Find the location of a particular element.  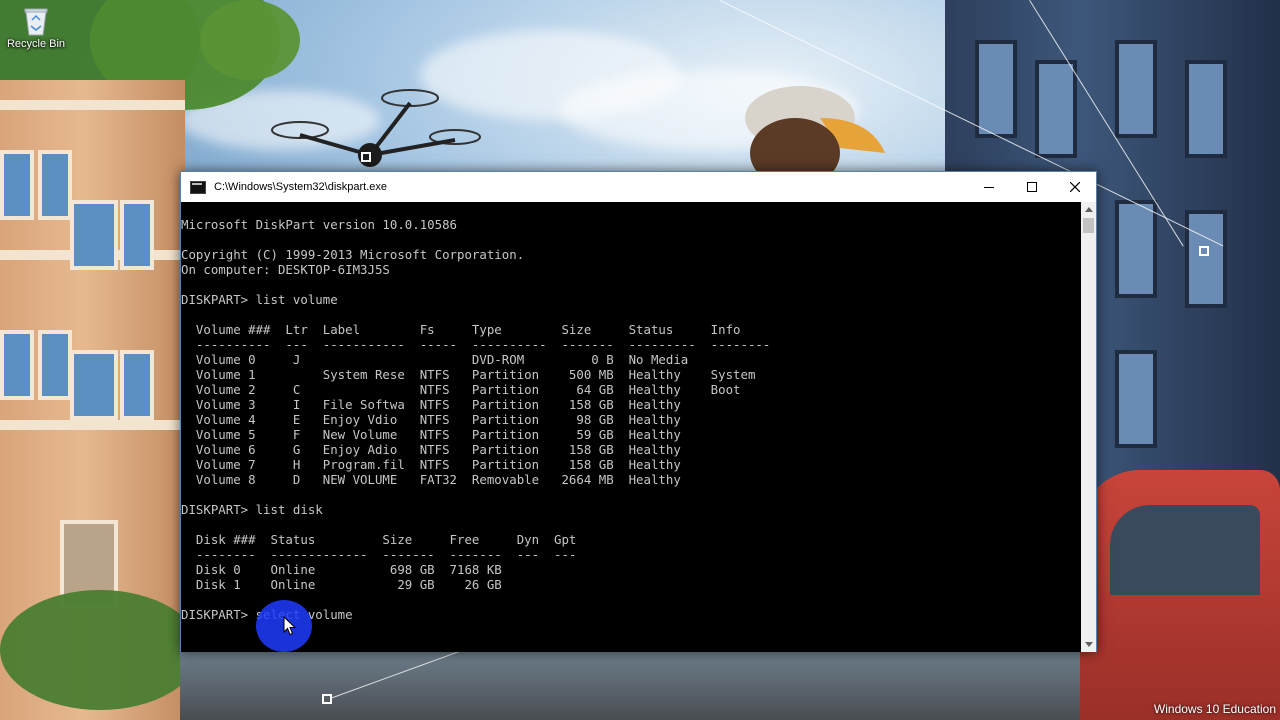

console-line: Disk 0 Online 698 GB 7168 KB is located at coordinates (341, 569).